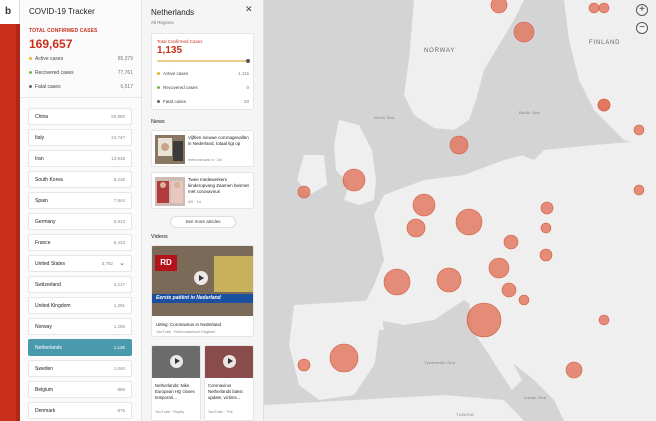  I want to click on stat-recovered: Recovered cases 77,761, so click(81, 75).